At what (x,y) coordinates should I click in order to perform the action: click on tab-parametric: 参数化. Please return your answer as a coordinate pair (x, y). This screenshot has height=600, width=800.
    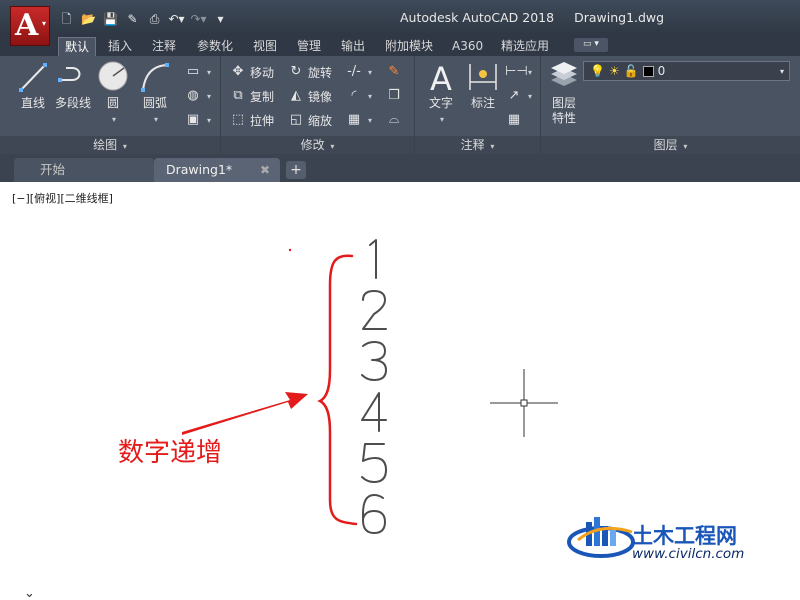
    Looking at the image, I should click on (215, 46).